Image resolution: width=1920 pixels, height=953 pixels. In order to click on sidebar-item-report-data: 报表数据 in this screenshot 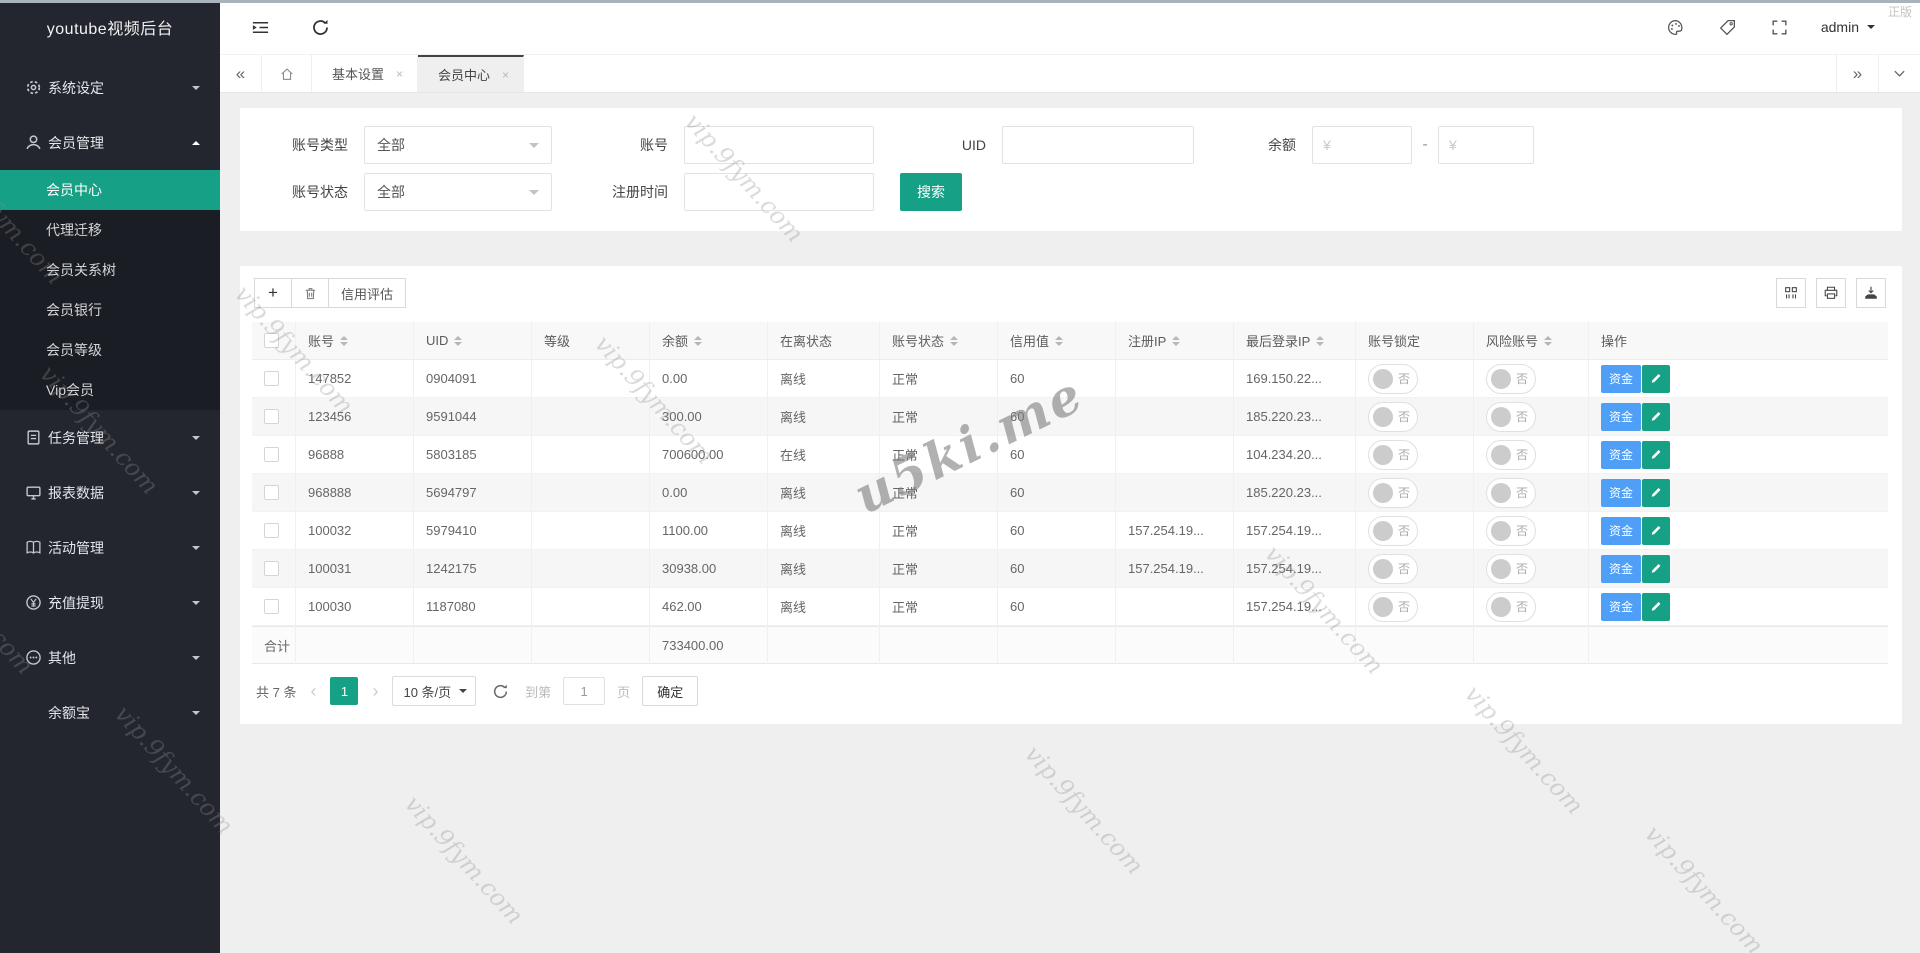, I will do `click(110, 492)`.